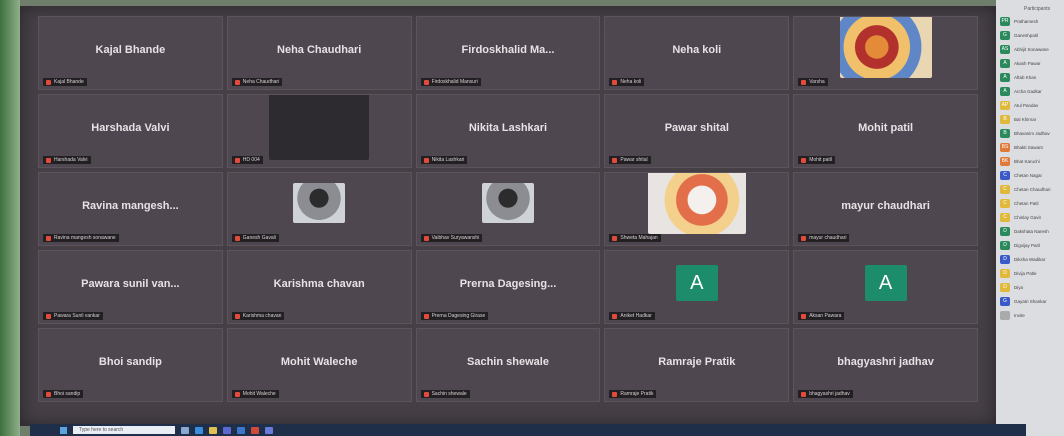 Image resolution: width=1064 pixels, height=436 pixels. Describe the element at coordinates (1005, 161) in the screenshot. I see `participant-list-avatar: BK` at that location.